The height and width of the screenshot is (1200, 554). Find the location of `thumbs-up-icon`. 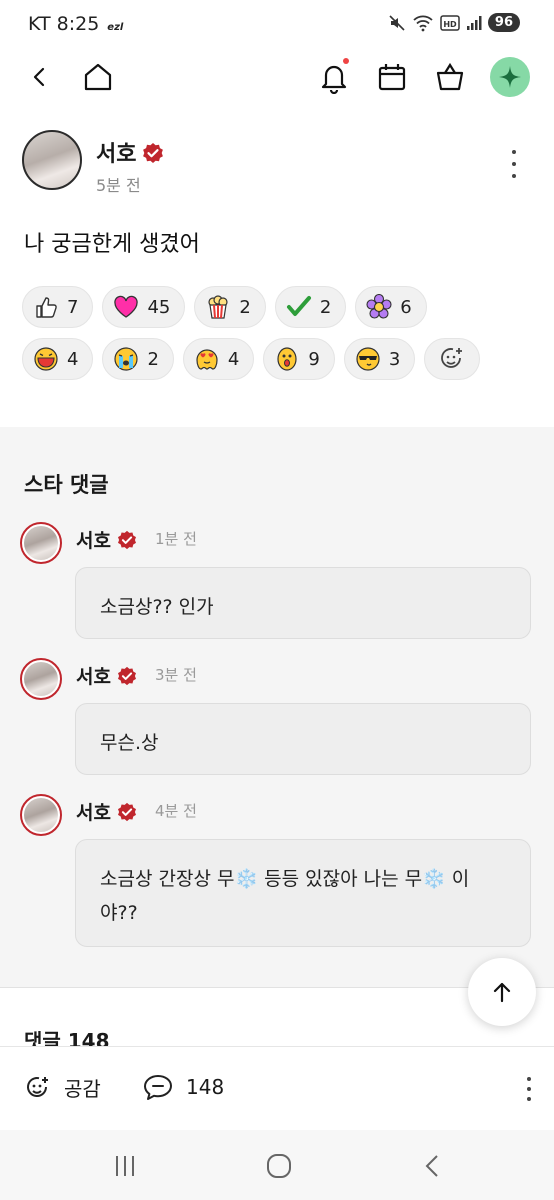

thumbs-up-icon is located at coordinates (46, 307).